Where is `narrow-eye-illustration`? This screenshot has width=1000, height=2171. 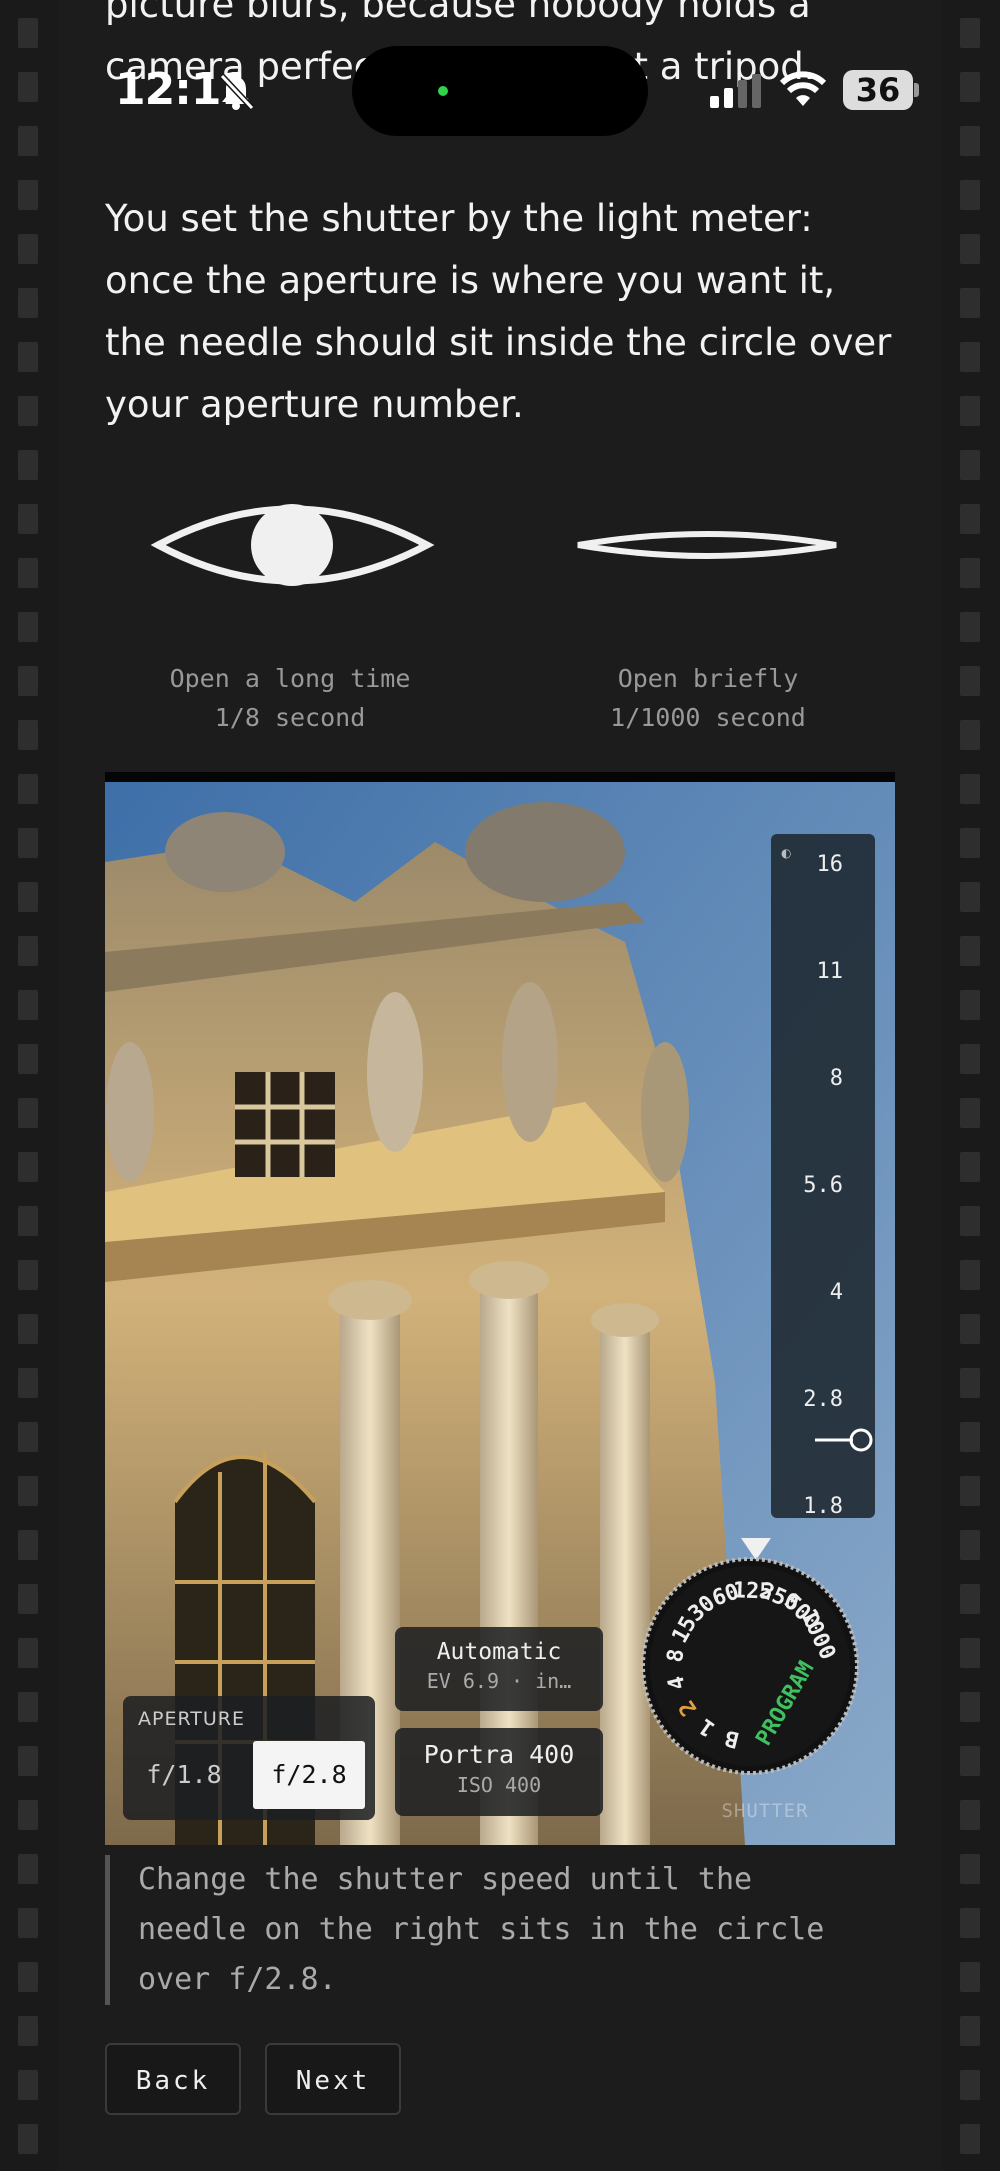
narrow-eye-illustration is located at coordinates (707, 545).